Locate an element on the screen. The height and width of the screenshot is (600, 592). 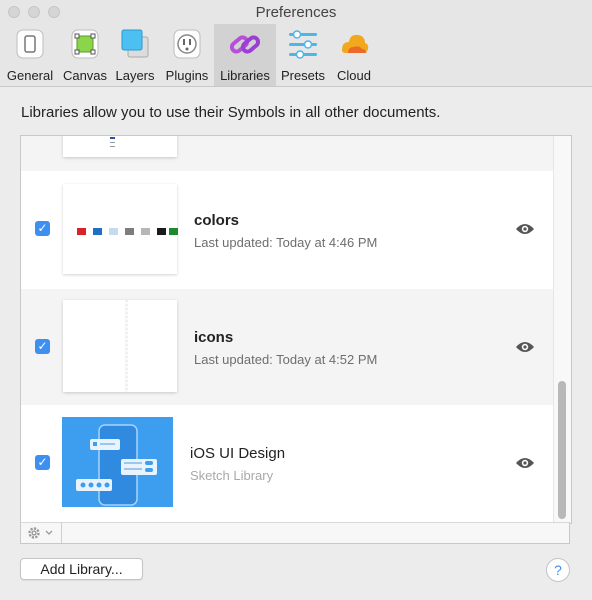
tab-layers: Layers is located at coordinates (135, 55).